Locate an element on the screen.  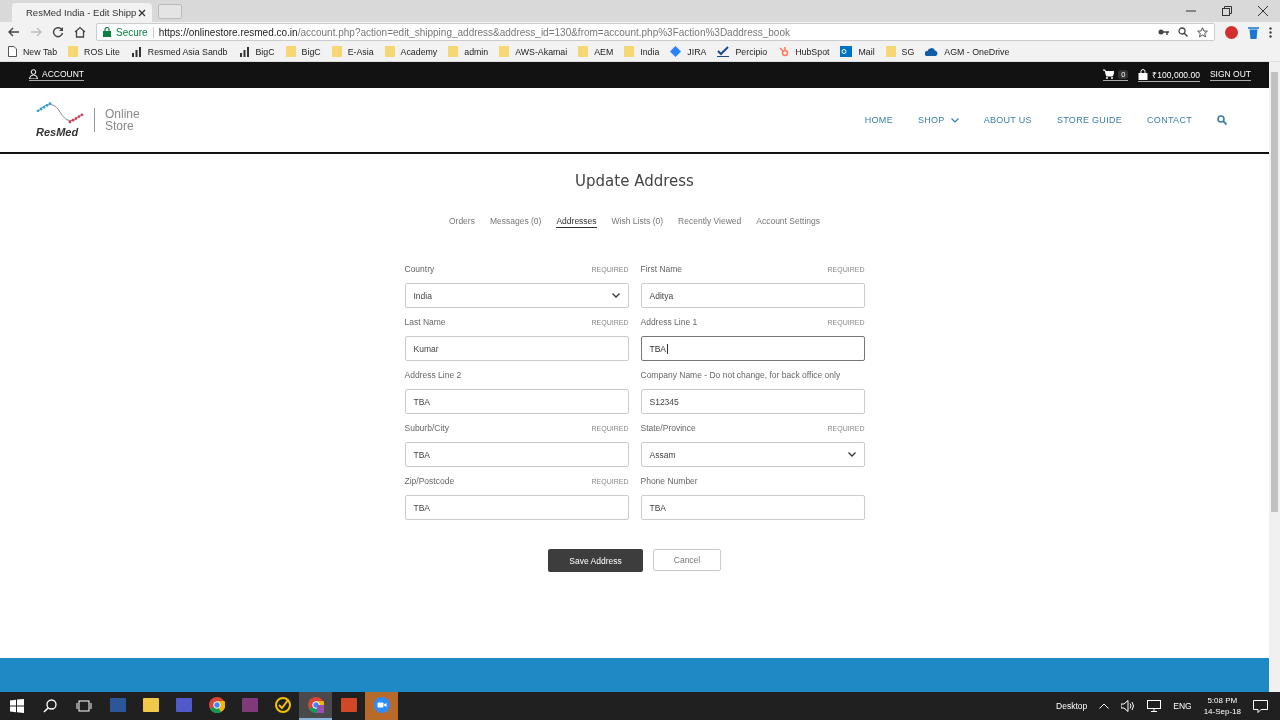
key-icon is located at coordinates (1163, 32).